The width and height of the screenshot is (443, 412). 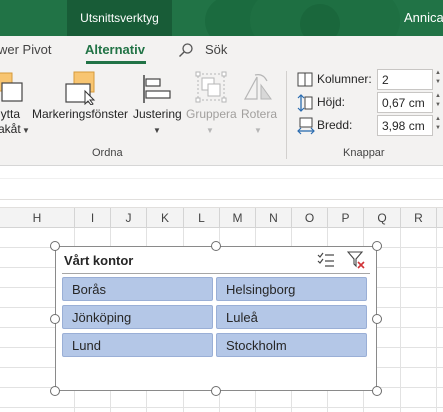 What do you see at coordinates (10, 114) in the screenshot?
I see `send-backward-label: lytta` at bounding box center [10, 114].